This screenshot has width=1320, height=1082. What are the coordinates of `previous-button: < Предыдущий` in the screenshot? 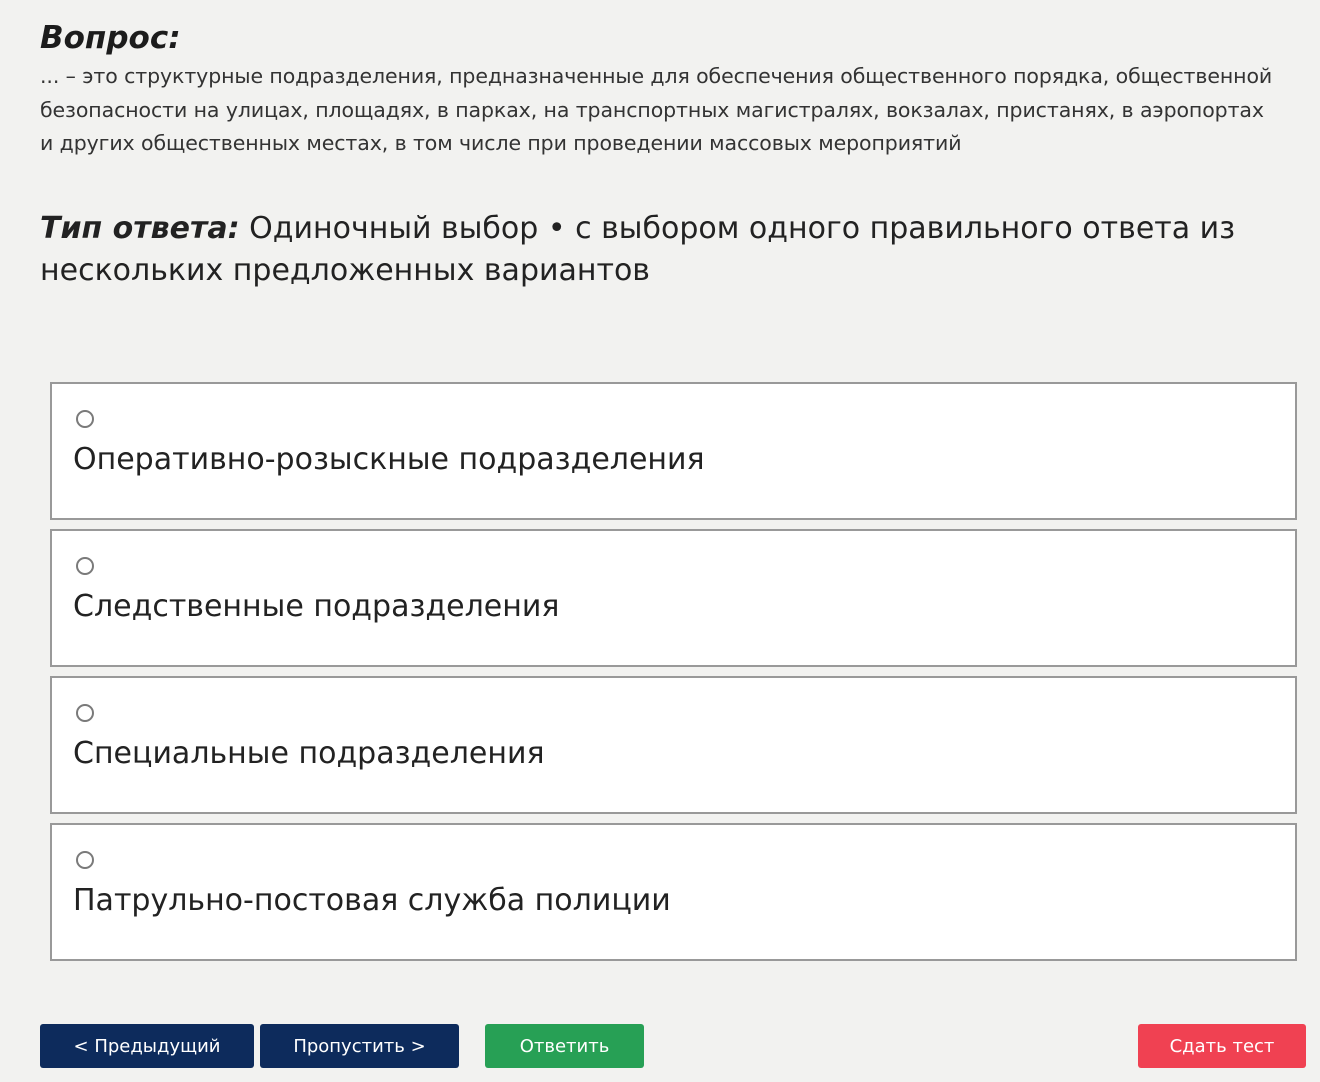 It's located at (147, 1046).